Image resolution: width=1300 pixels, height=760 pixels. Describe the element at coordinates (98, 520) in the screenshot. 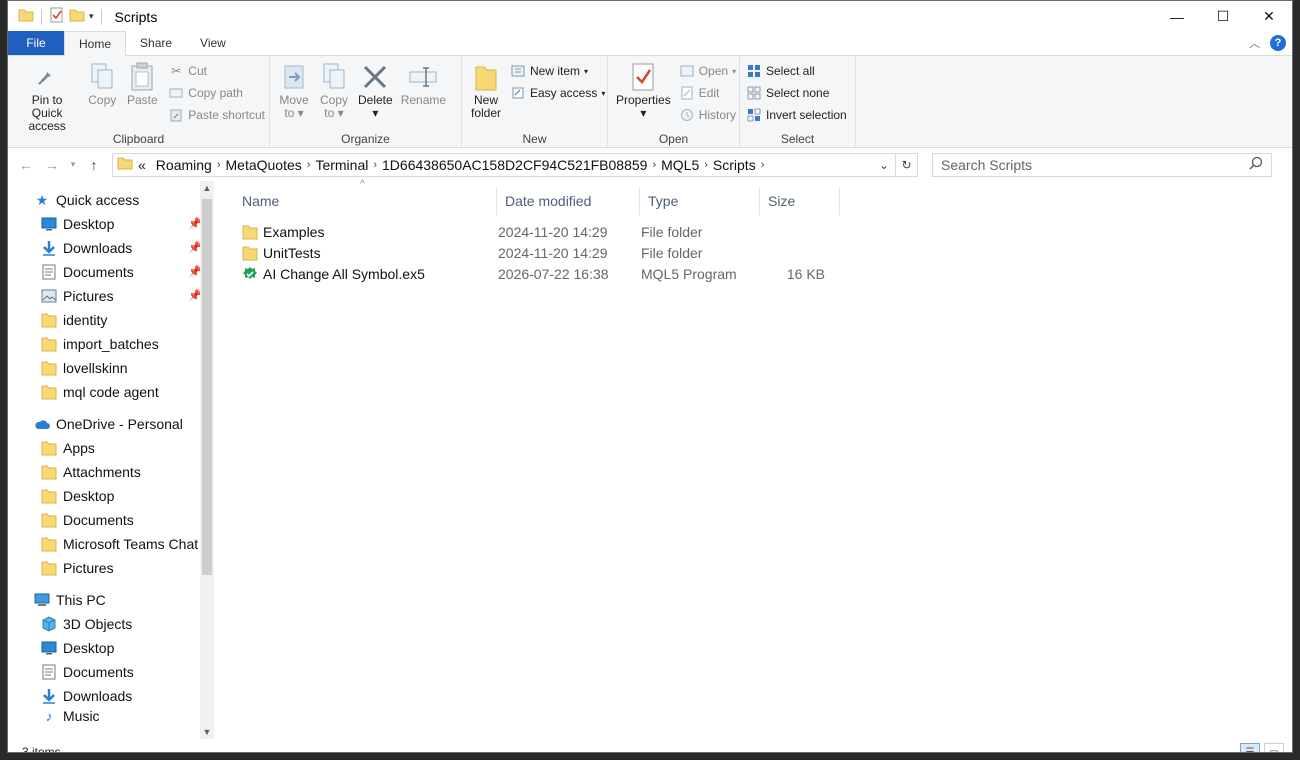

I see `nav-label: Documents` at that location.